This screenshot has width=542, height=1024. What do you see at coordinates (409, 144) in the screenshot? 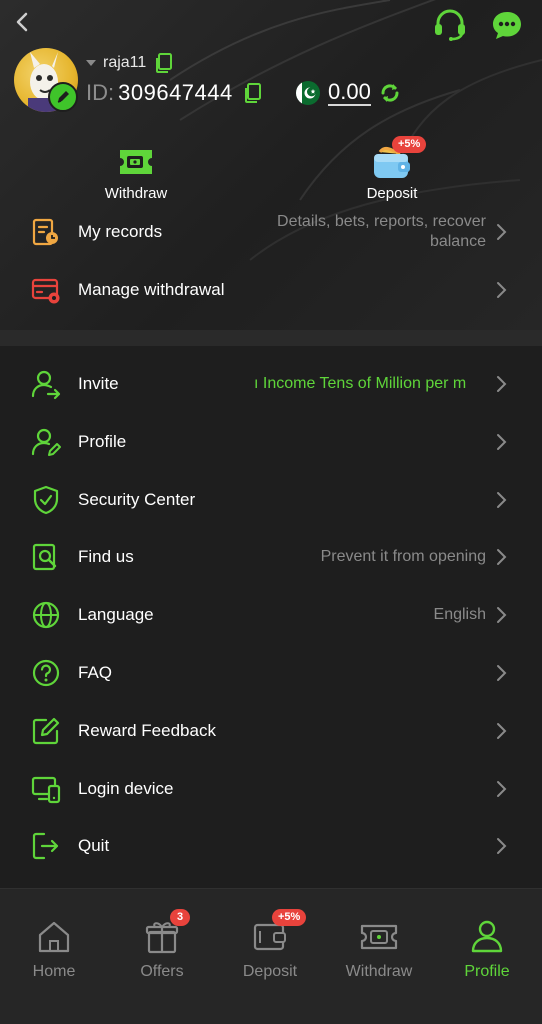
I see `deposit-bonus-badge: +5%` at bounding box center [409, 144].